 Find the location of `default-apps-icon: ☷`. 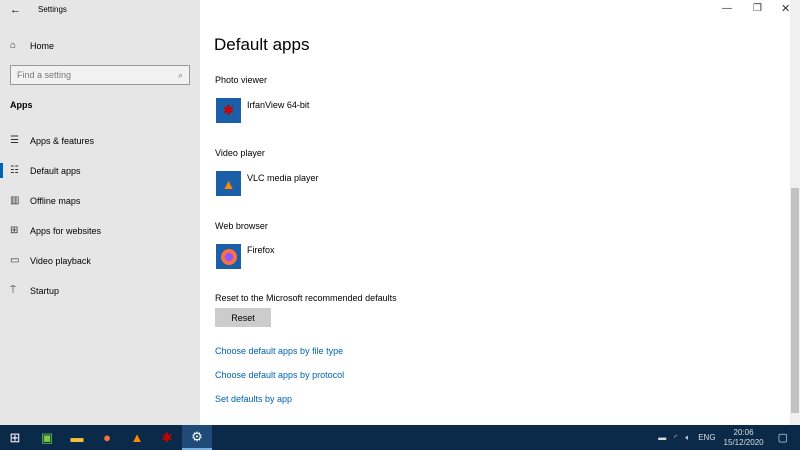

default-apps-icon: ☷ is located at coordinates (14, 170).